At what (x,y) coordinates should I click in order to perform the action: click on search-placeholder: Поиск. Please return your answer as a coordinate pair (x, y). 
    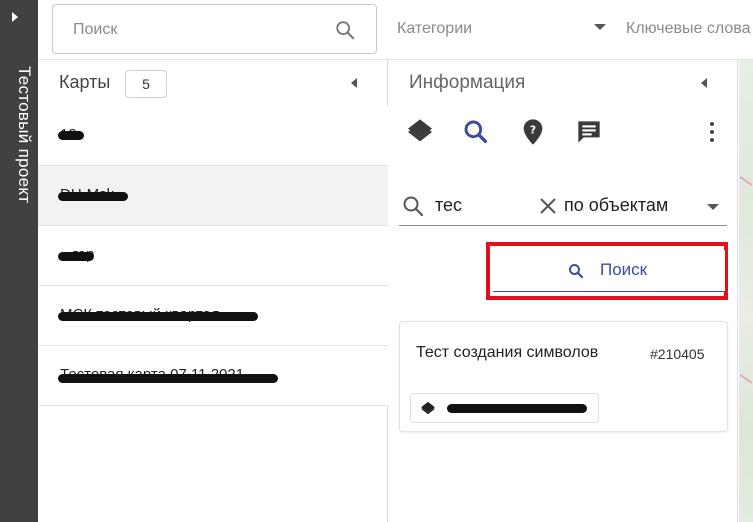
    Looking at the image, I should click on (95, 29).